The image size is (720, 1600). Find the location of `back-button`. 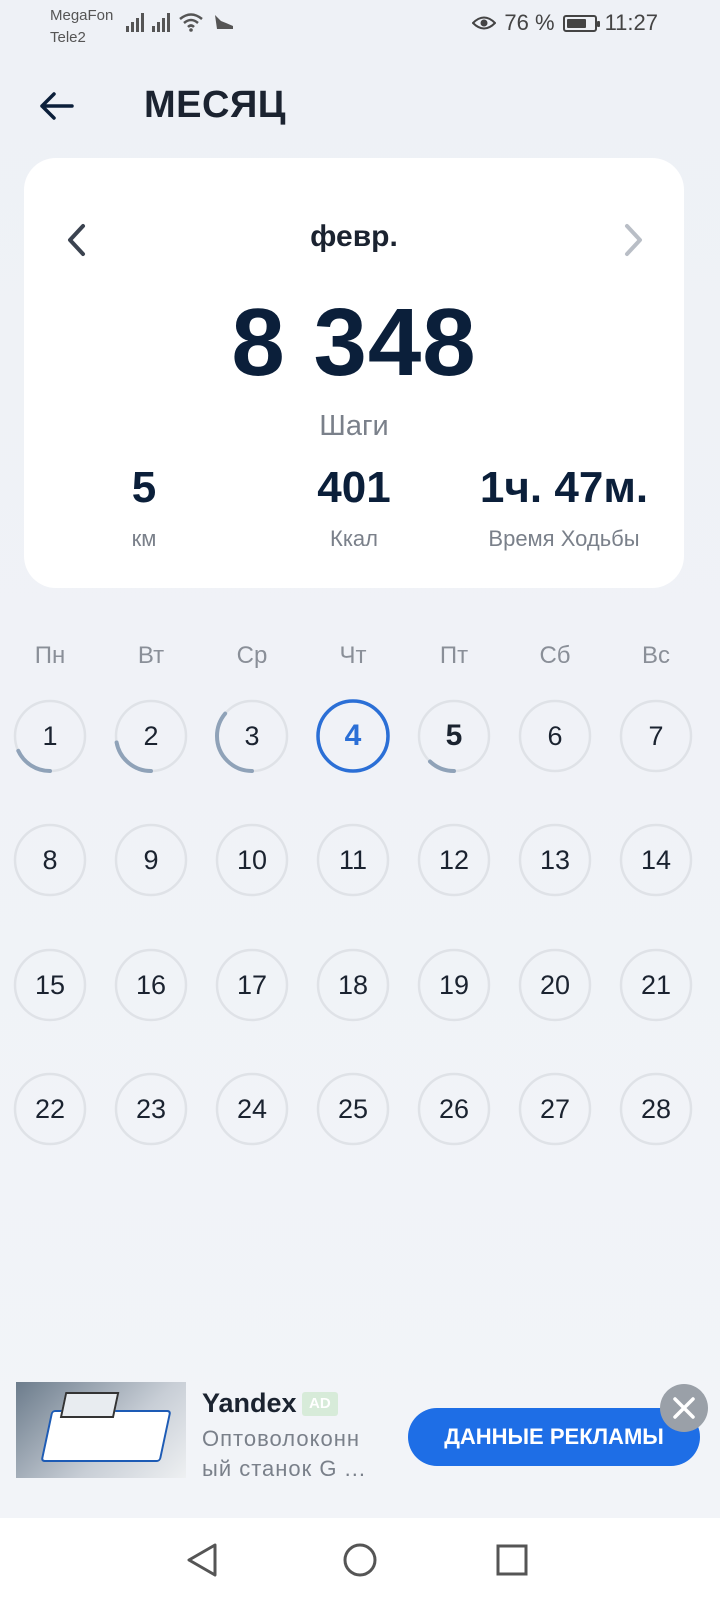

back-button is located at coordinates (56, 106).